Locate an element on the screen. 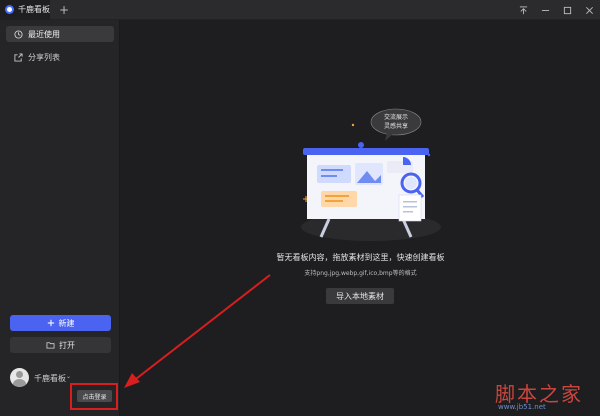 This screenshot has width=600, height=416. watermark-url: www.jb51.net is located at coordinates (522, 407).